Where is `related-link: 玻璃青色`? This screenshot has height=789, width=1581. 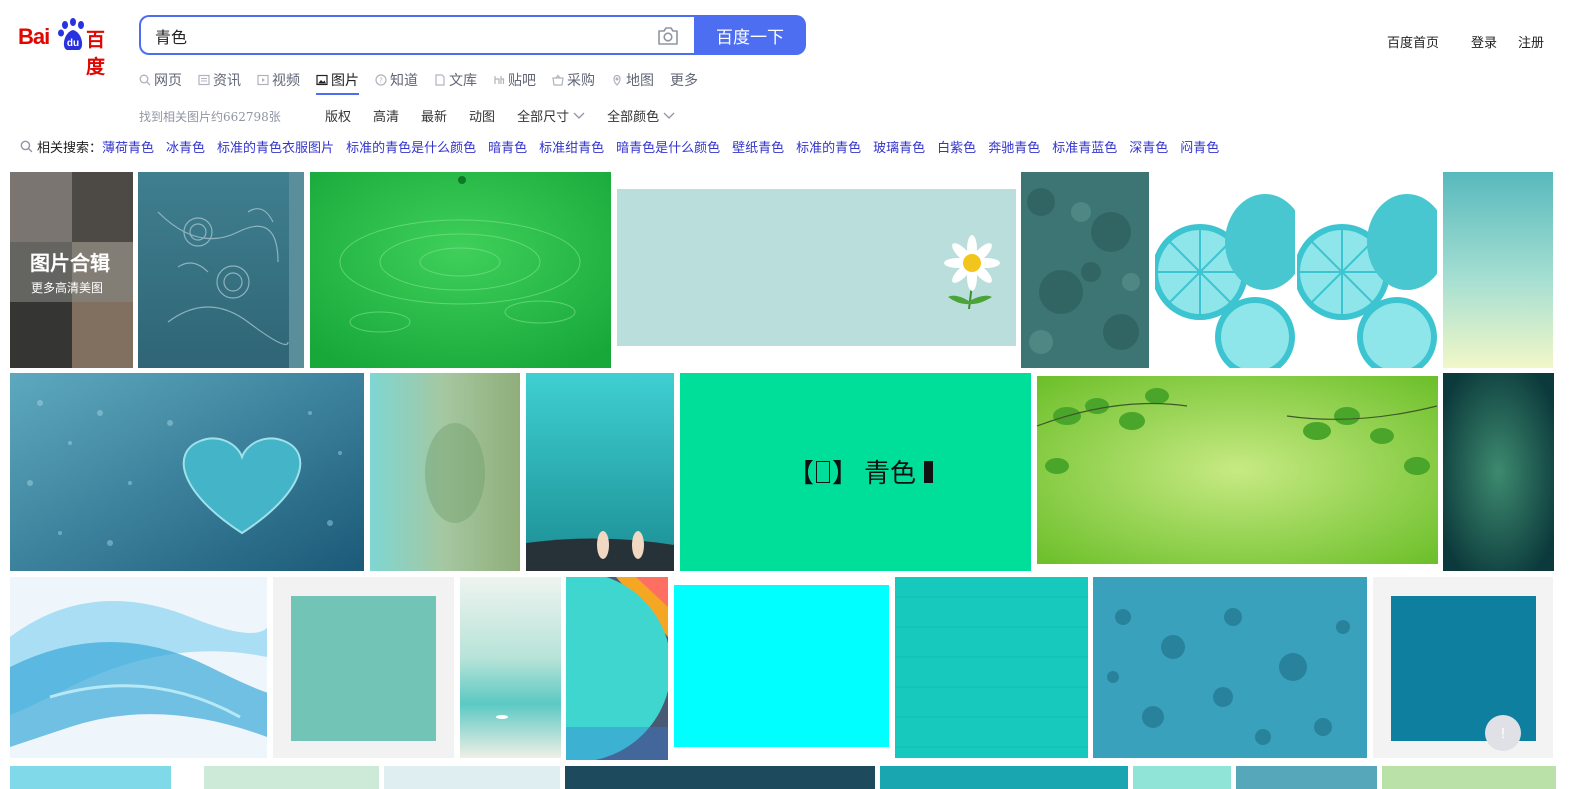 related-link: 玻璃青色 is located at coordinates (899, 146).